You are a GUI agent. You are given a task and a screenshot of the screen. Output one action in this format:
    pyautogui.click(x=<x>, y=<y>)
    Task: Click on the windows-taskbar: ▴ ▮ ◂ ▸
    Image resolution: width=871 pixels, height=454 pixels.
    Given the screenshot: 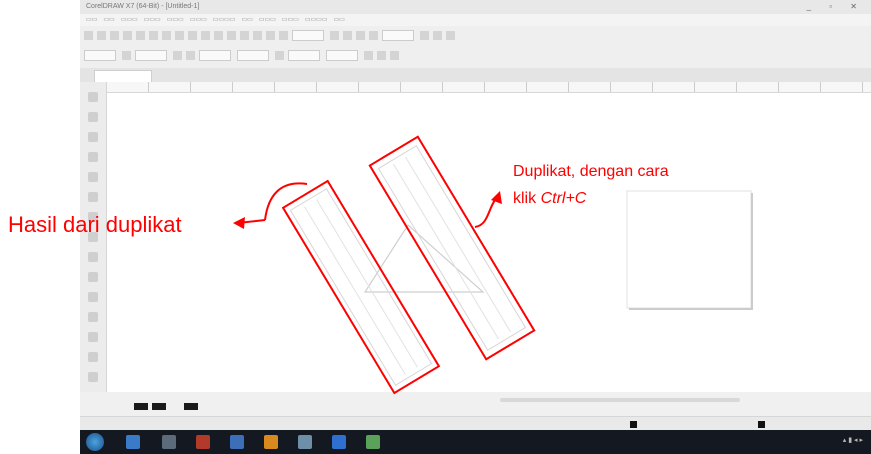 What is the action you would take?
    pyautogui.click(x=475, y=442)
    